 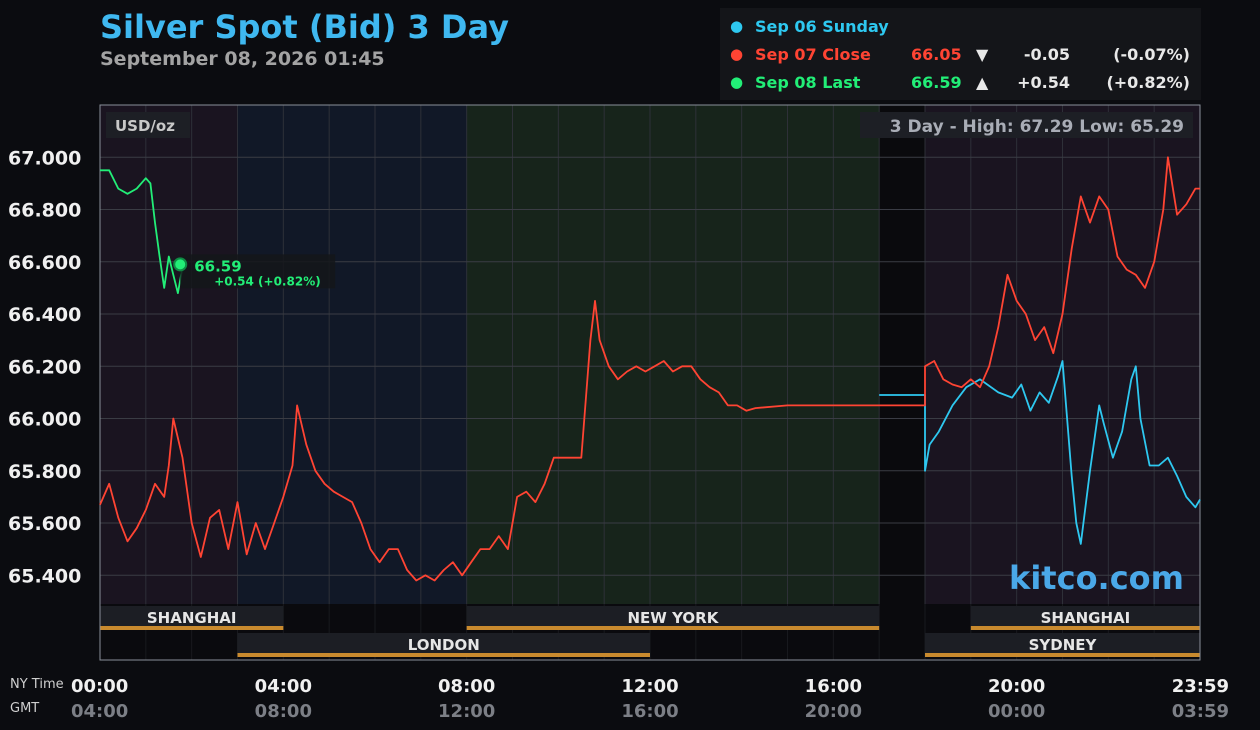 I want to click on y-tick-label: 66.000, so click(x=44, y=420).